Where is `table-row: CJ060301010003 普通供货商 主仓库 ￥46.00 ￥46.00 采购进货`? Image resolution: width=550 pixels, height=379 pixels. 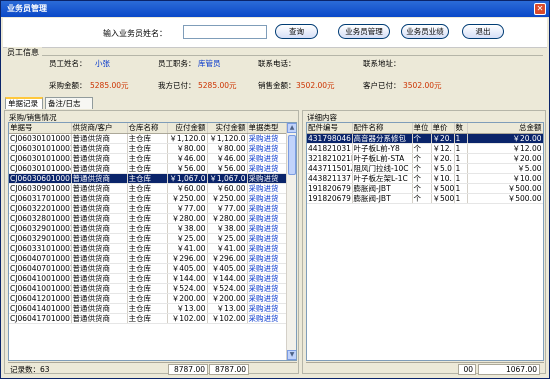 table-row: CJ060301010003 普通供货商 主仓库 ￥46.00 ￥46.00 采购进货 is located at coordinates (149, 158).